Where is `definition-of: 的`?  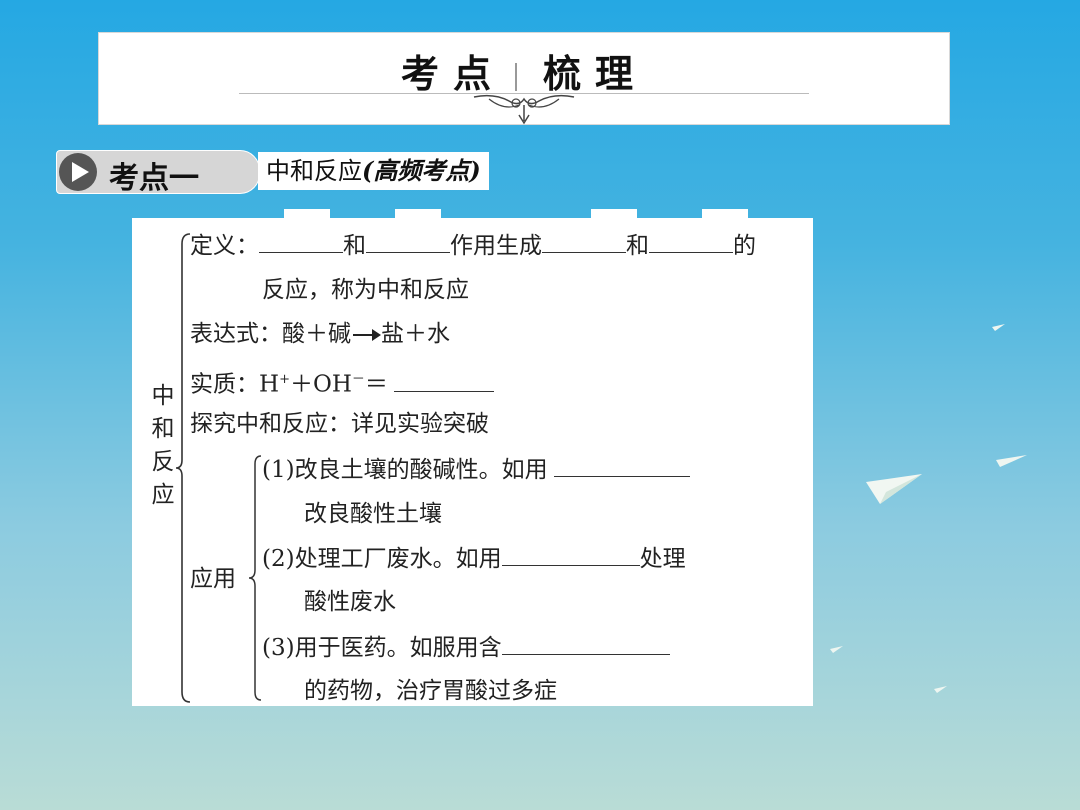 definition-of: 的 is located at coordinates (744, 246).